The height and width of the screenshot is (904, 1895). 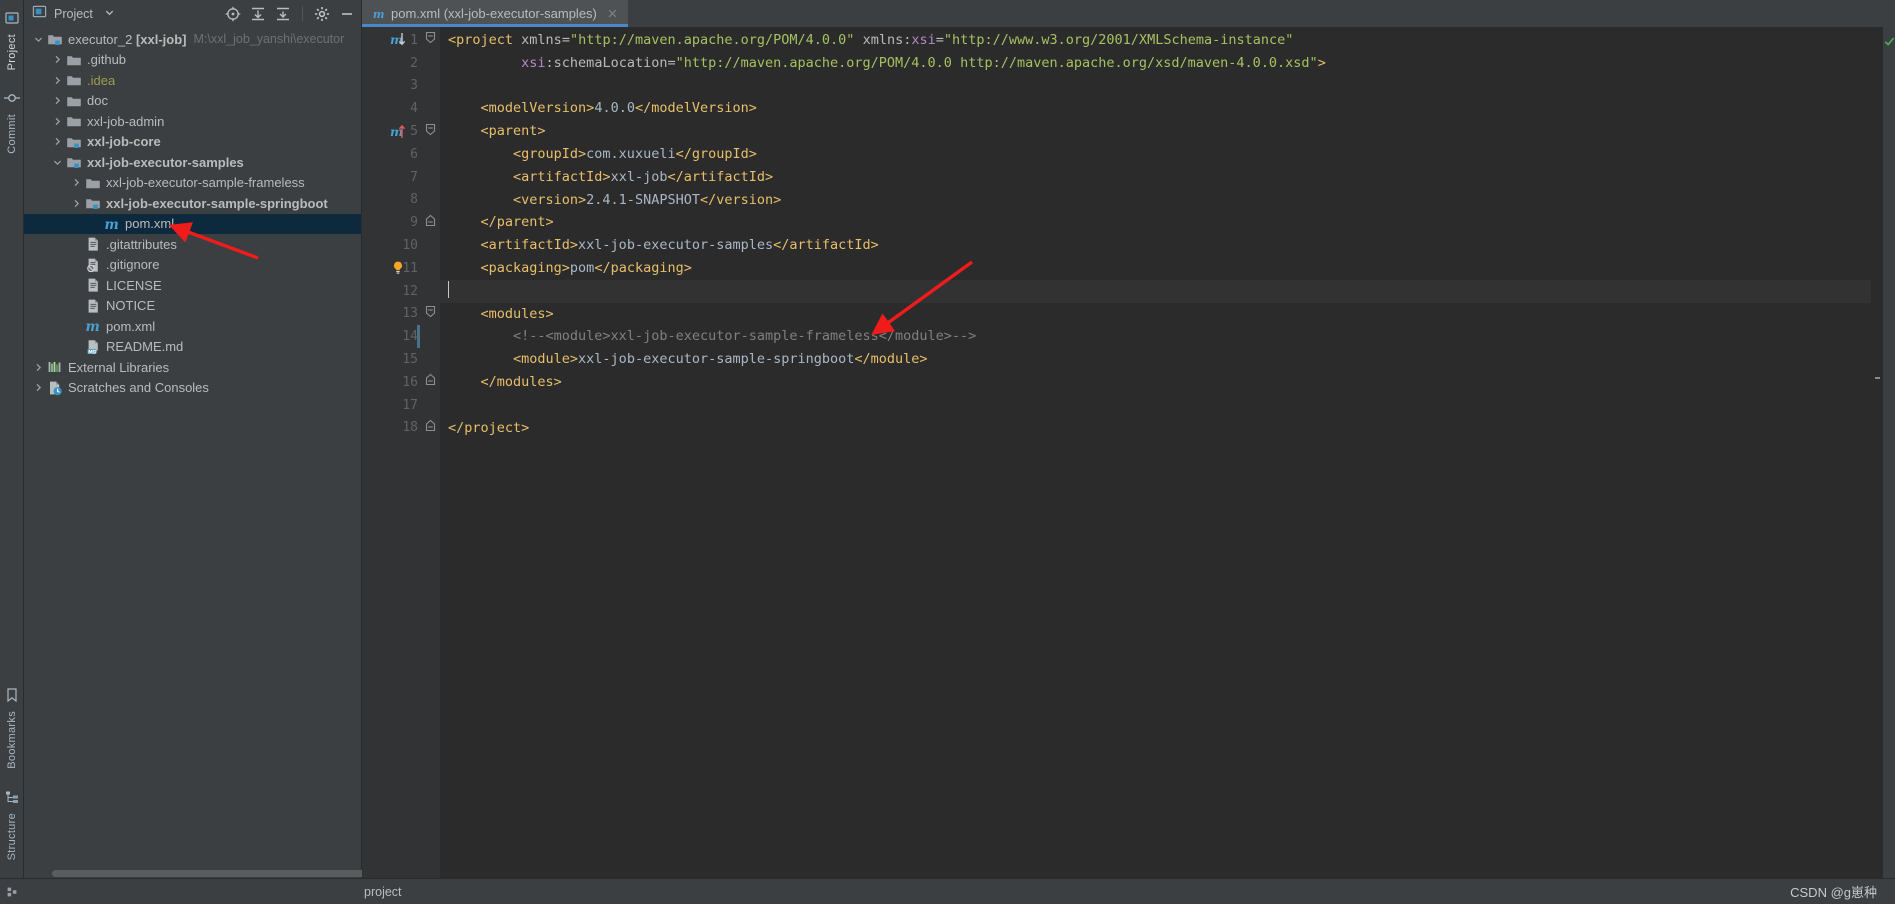 What do you see at coordinates (192, 60) in the screenshot?
I see `tree-row--github: .github` at bounding box center [192, 60].